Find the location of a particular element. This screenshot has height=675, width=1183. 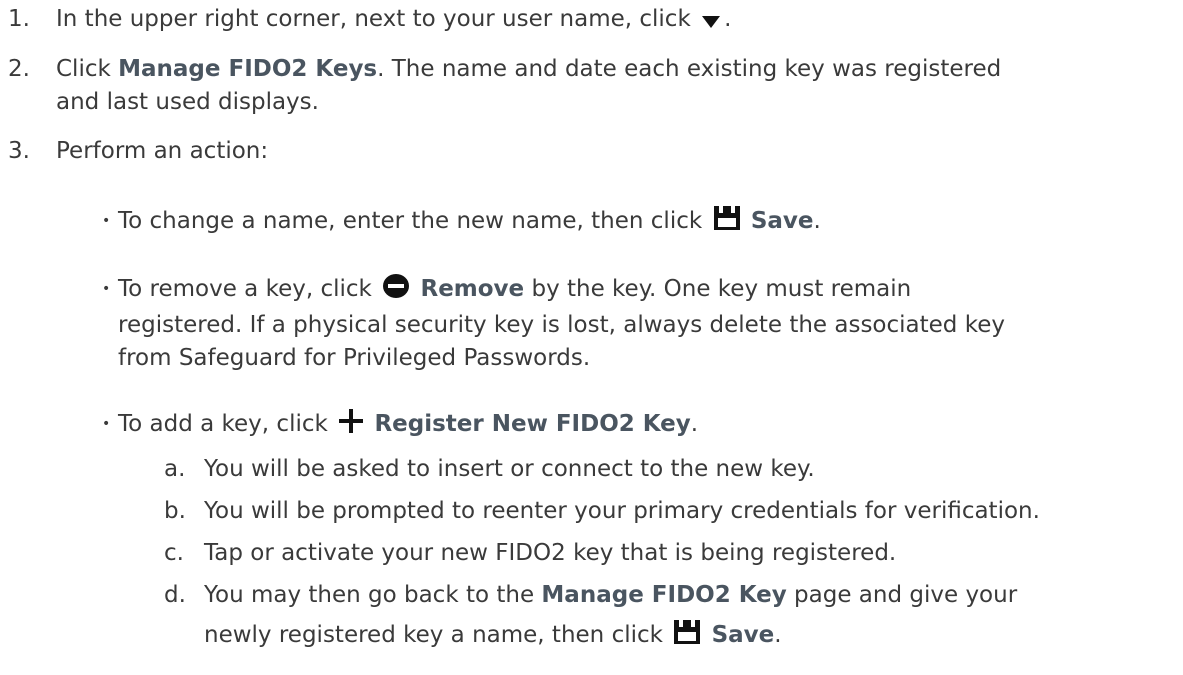

step-text-end: . is located at coordinates (728, 19).